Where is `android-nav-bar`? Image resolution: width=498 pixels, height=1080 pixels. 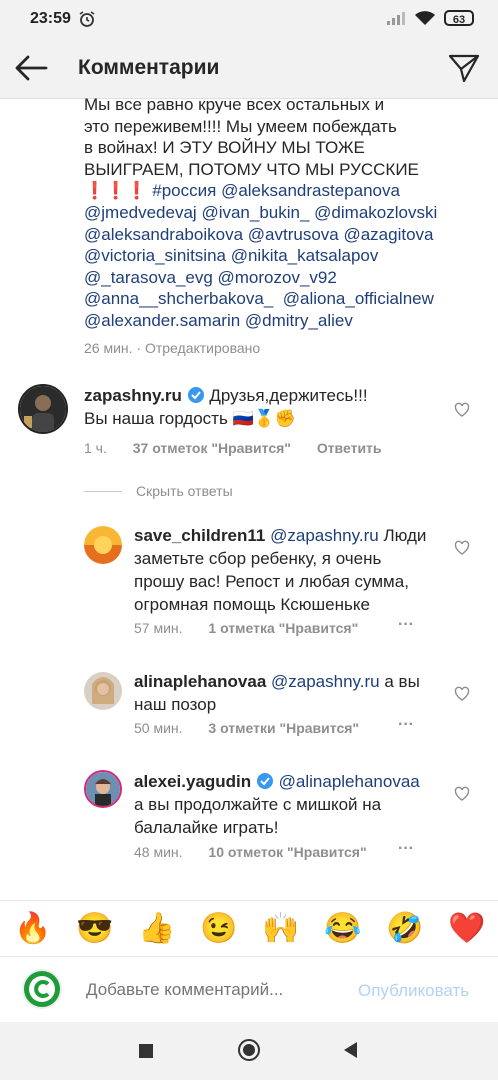
android-nav-bar is located at coordinates (249, 1051).